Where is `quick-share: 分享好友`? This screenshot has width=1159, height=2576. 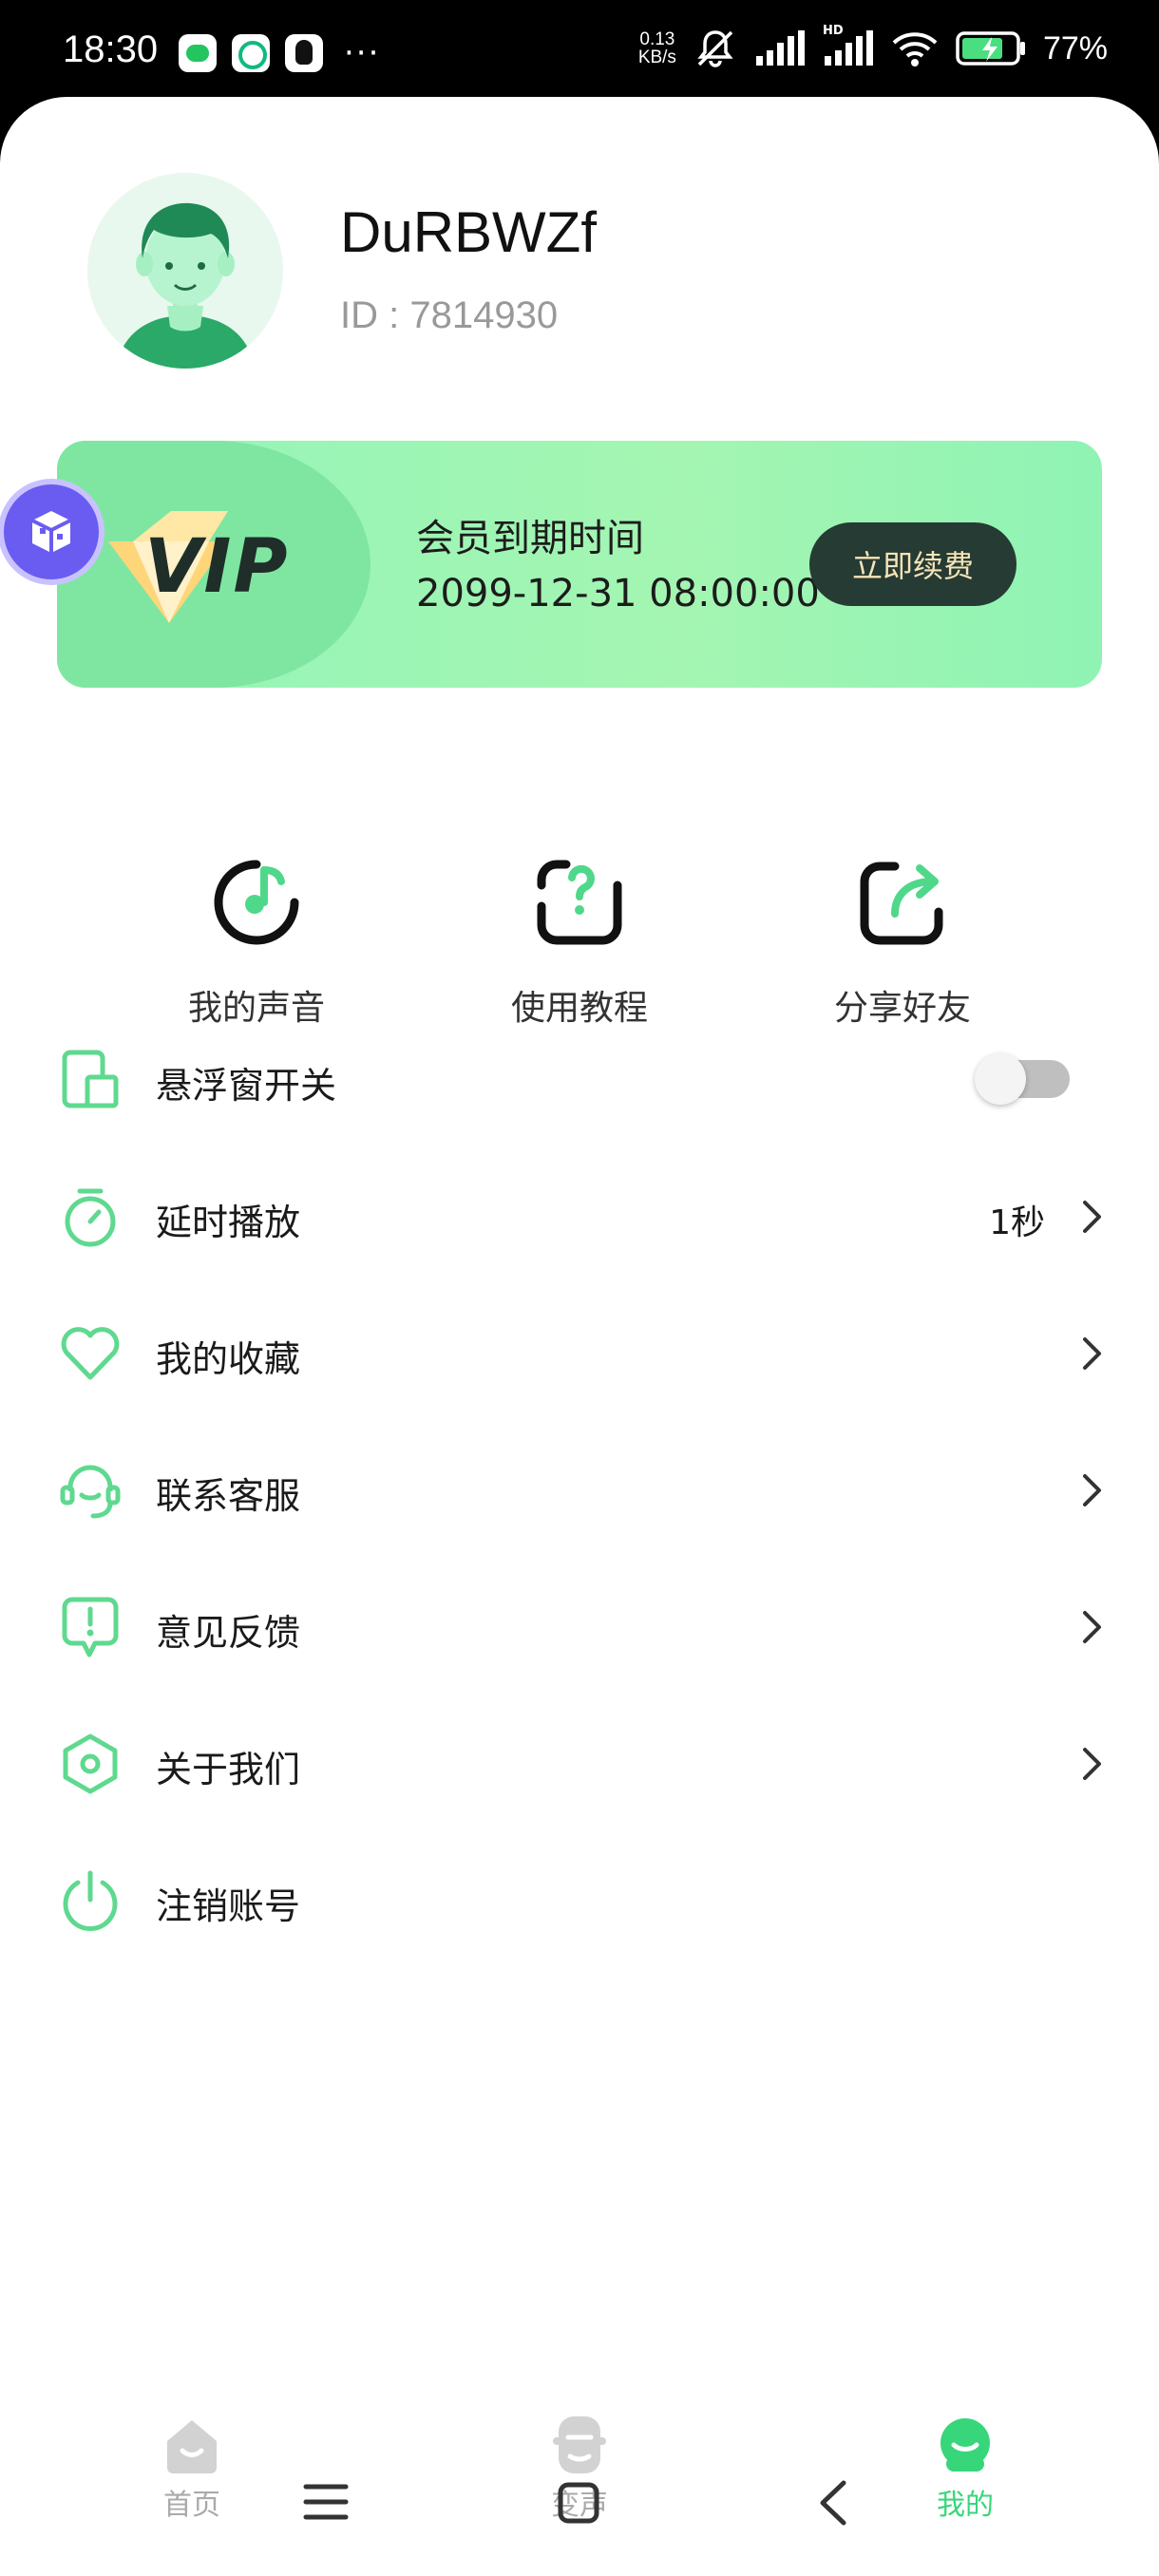
quick-share: 分享好友 is located at coordinates (902, 943).